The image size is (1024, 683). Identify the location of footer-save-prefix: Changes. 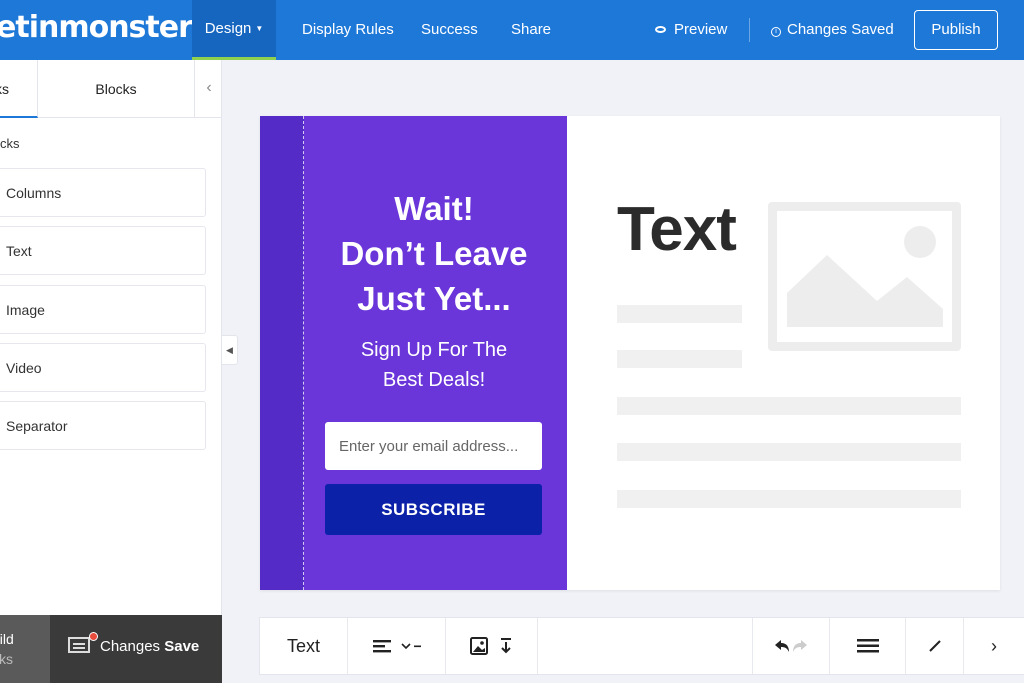
(130, 646).